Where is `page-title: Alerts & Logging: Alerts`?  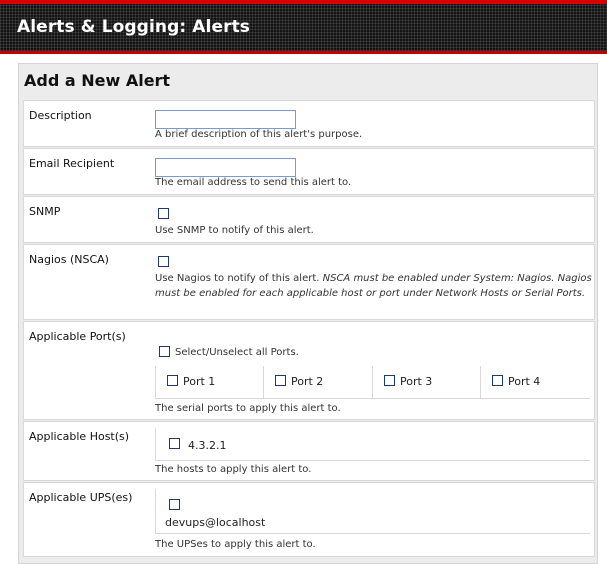
page-title: Alerts & Logging: Alerts is located at coordinates (134, 27).